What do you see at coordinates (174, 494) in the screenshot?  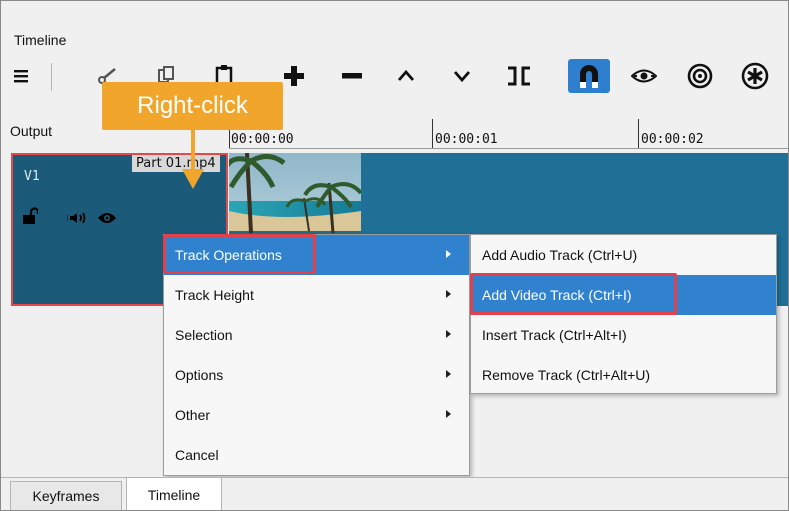 I see `tab-timeline: Timeline` at bounding box center [174, 494].